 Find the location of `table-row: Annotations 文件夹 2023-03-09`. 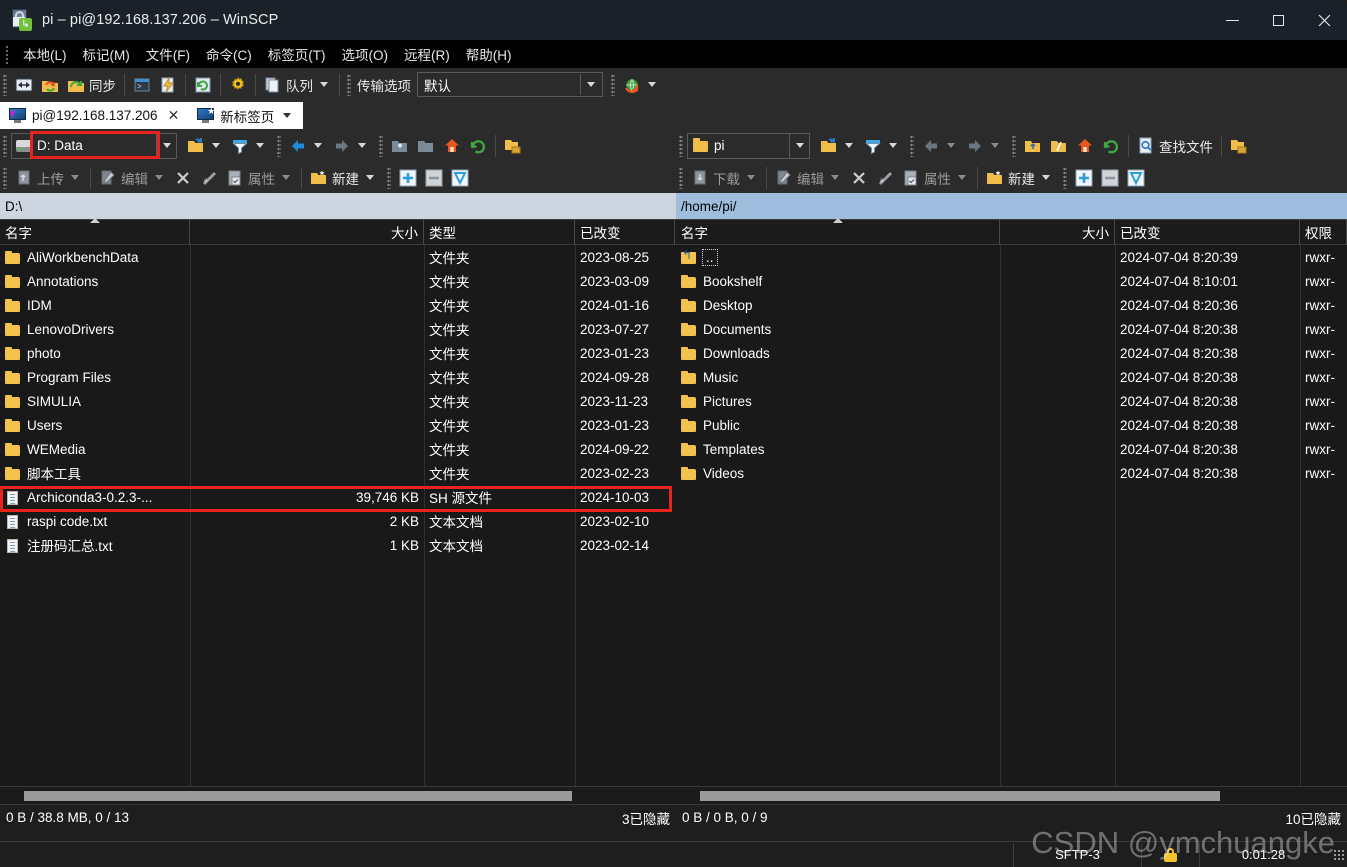

table-row: Annotations 文件夹 2023-03-09 is located at coordinates (338, 281).